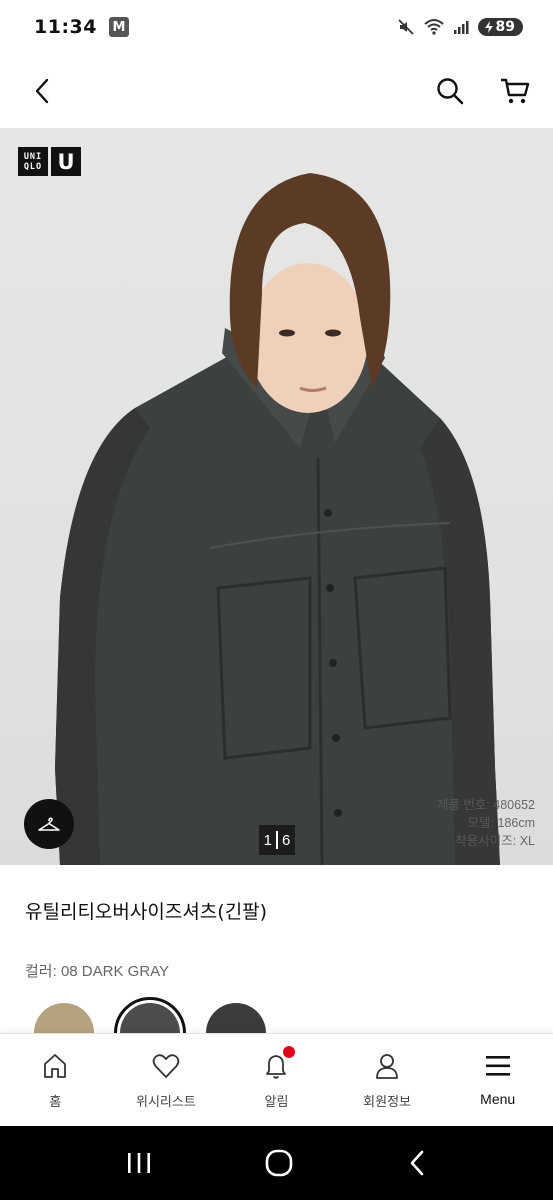 The width and height of the screenshot is (553, 1200). I want to click on color-label: 컬러:, so click(41, 971).